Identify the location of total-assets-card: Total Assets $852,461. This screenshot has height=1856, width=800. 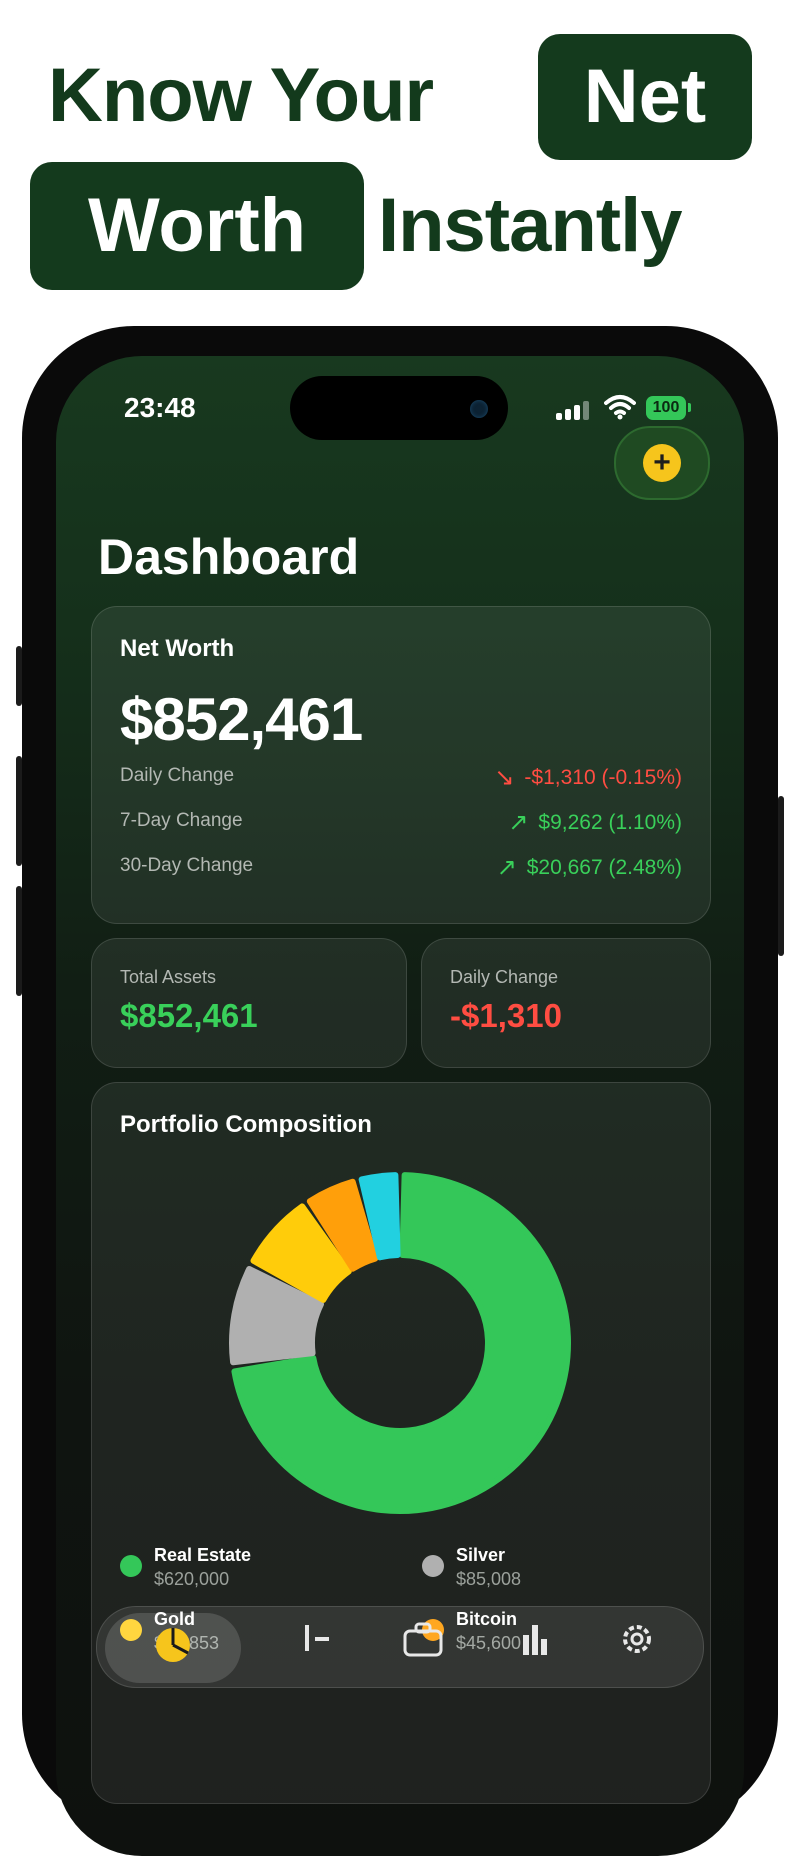
(249, 1003).